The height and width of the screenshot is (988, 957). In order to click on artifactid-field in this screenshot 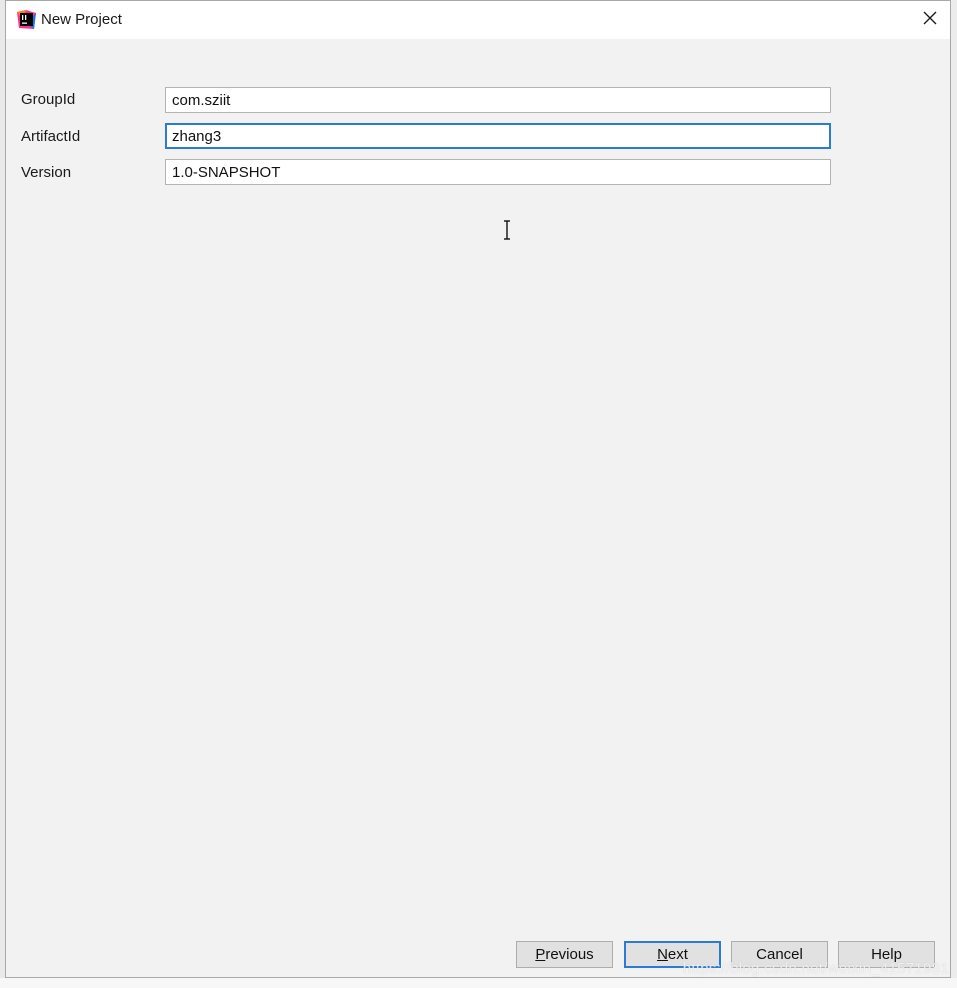, I will do `click(498, 136)`.